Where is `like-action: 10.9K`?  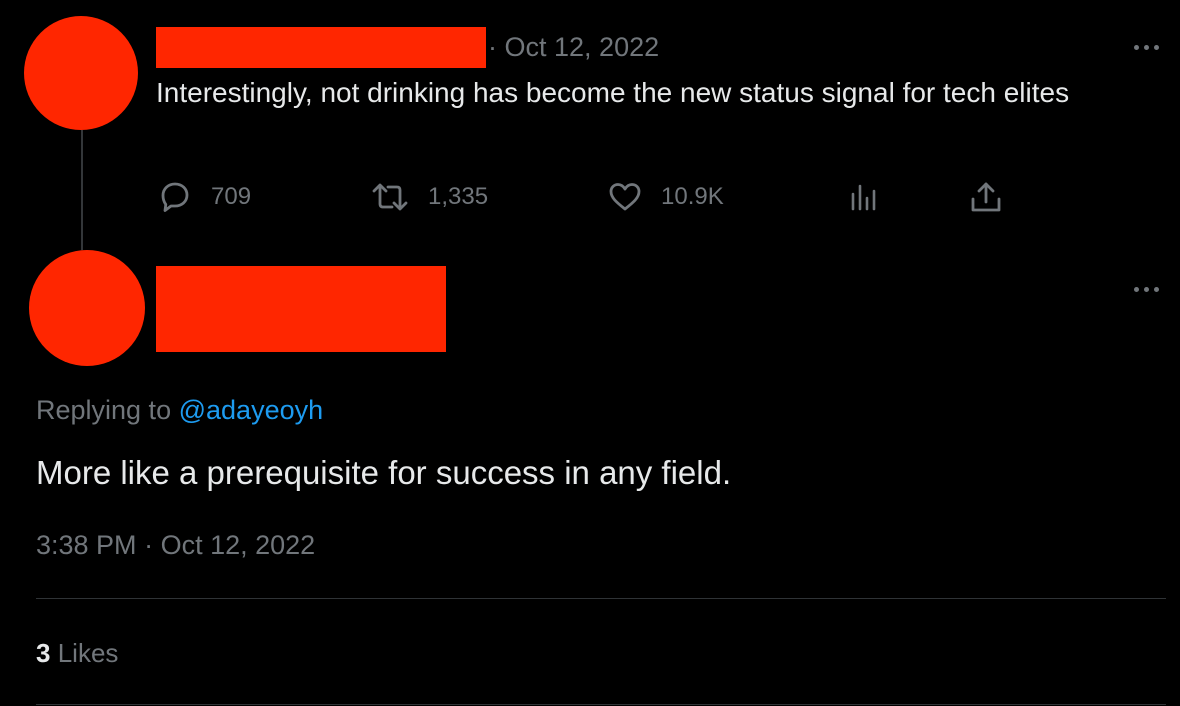 like-action: 10.9K is located at coordinates (665, 197).